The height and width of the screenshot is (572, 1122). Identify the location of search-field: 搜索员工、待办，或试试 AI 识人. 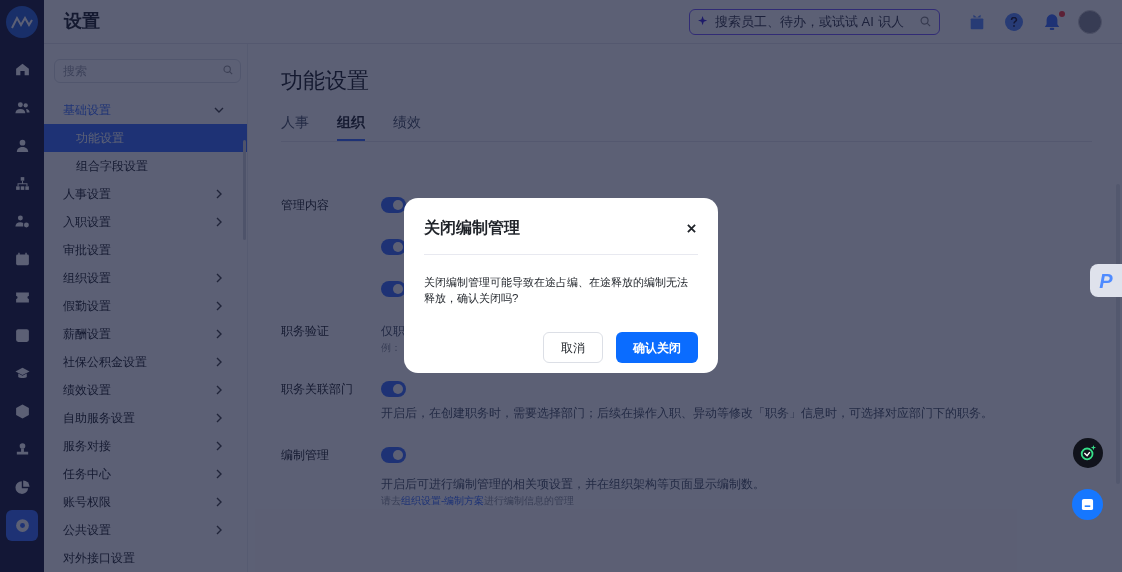
(814, 21).